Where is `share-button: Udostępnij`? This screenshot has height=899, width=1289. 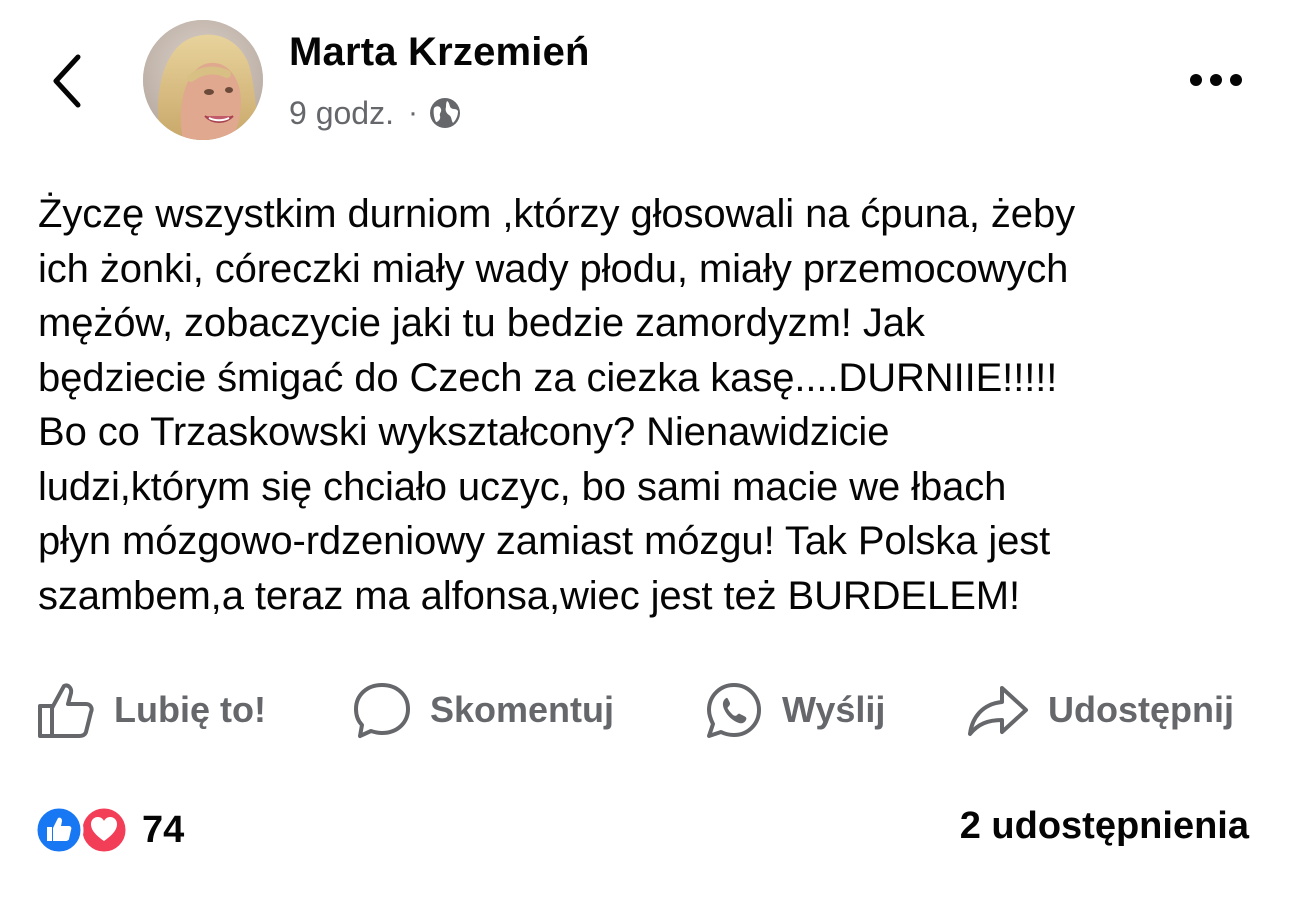 share-button: Udostępnij is located at coordinates (1100, 710).